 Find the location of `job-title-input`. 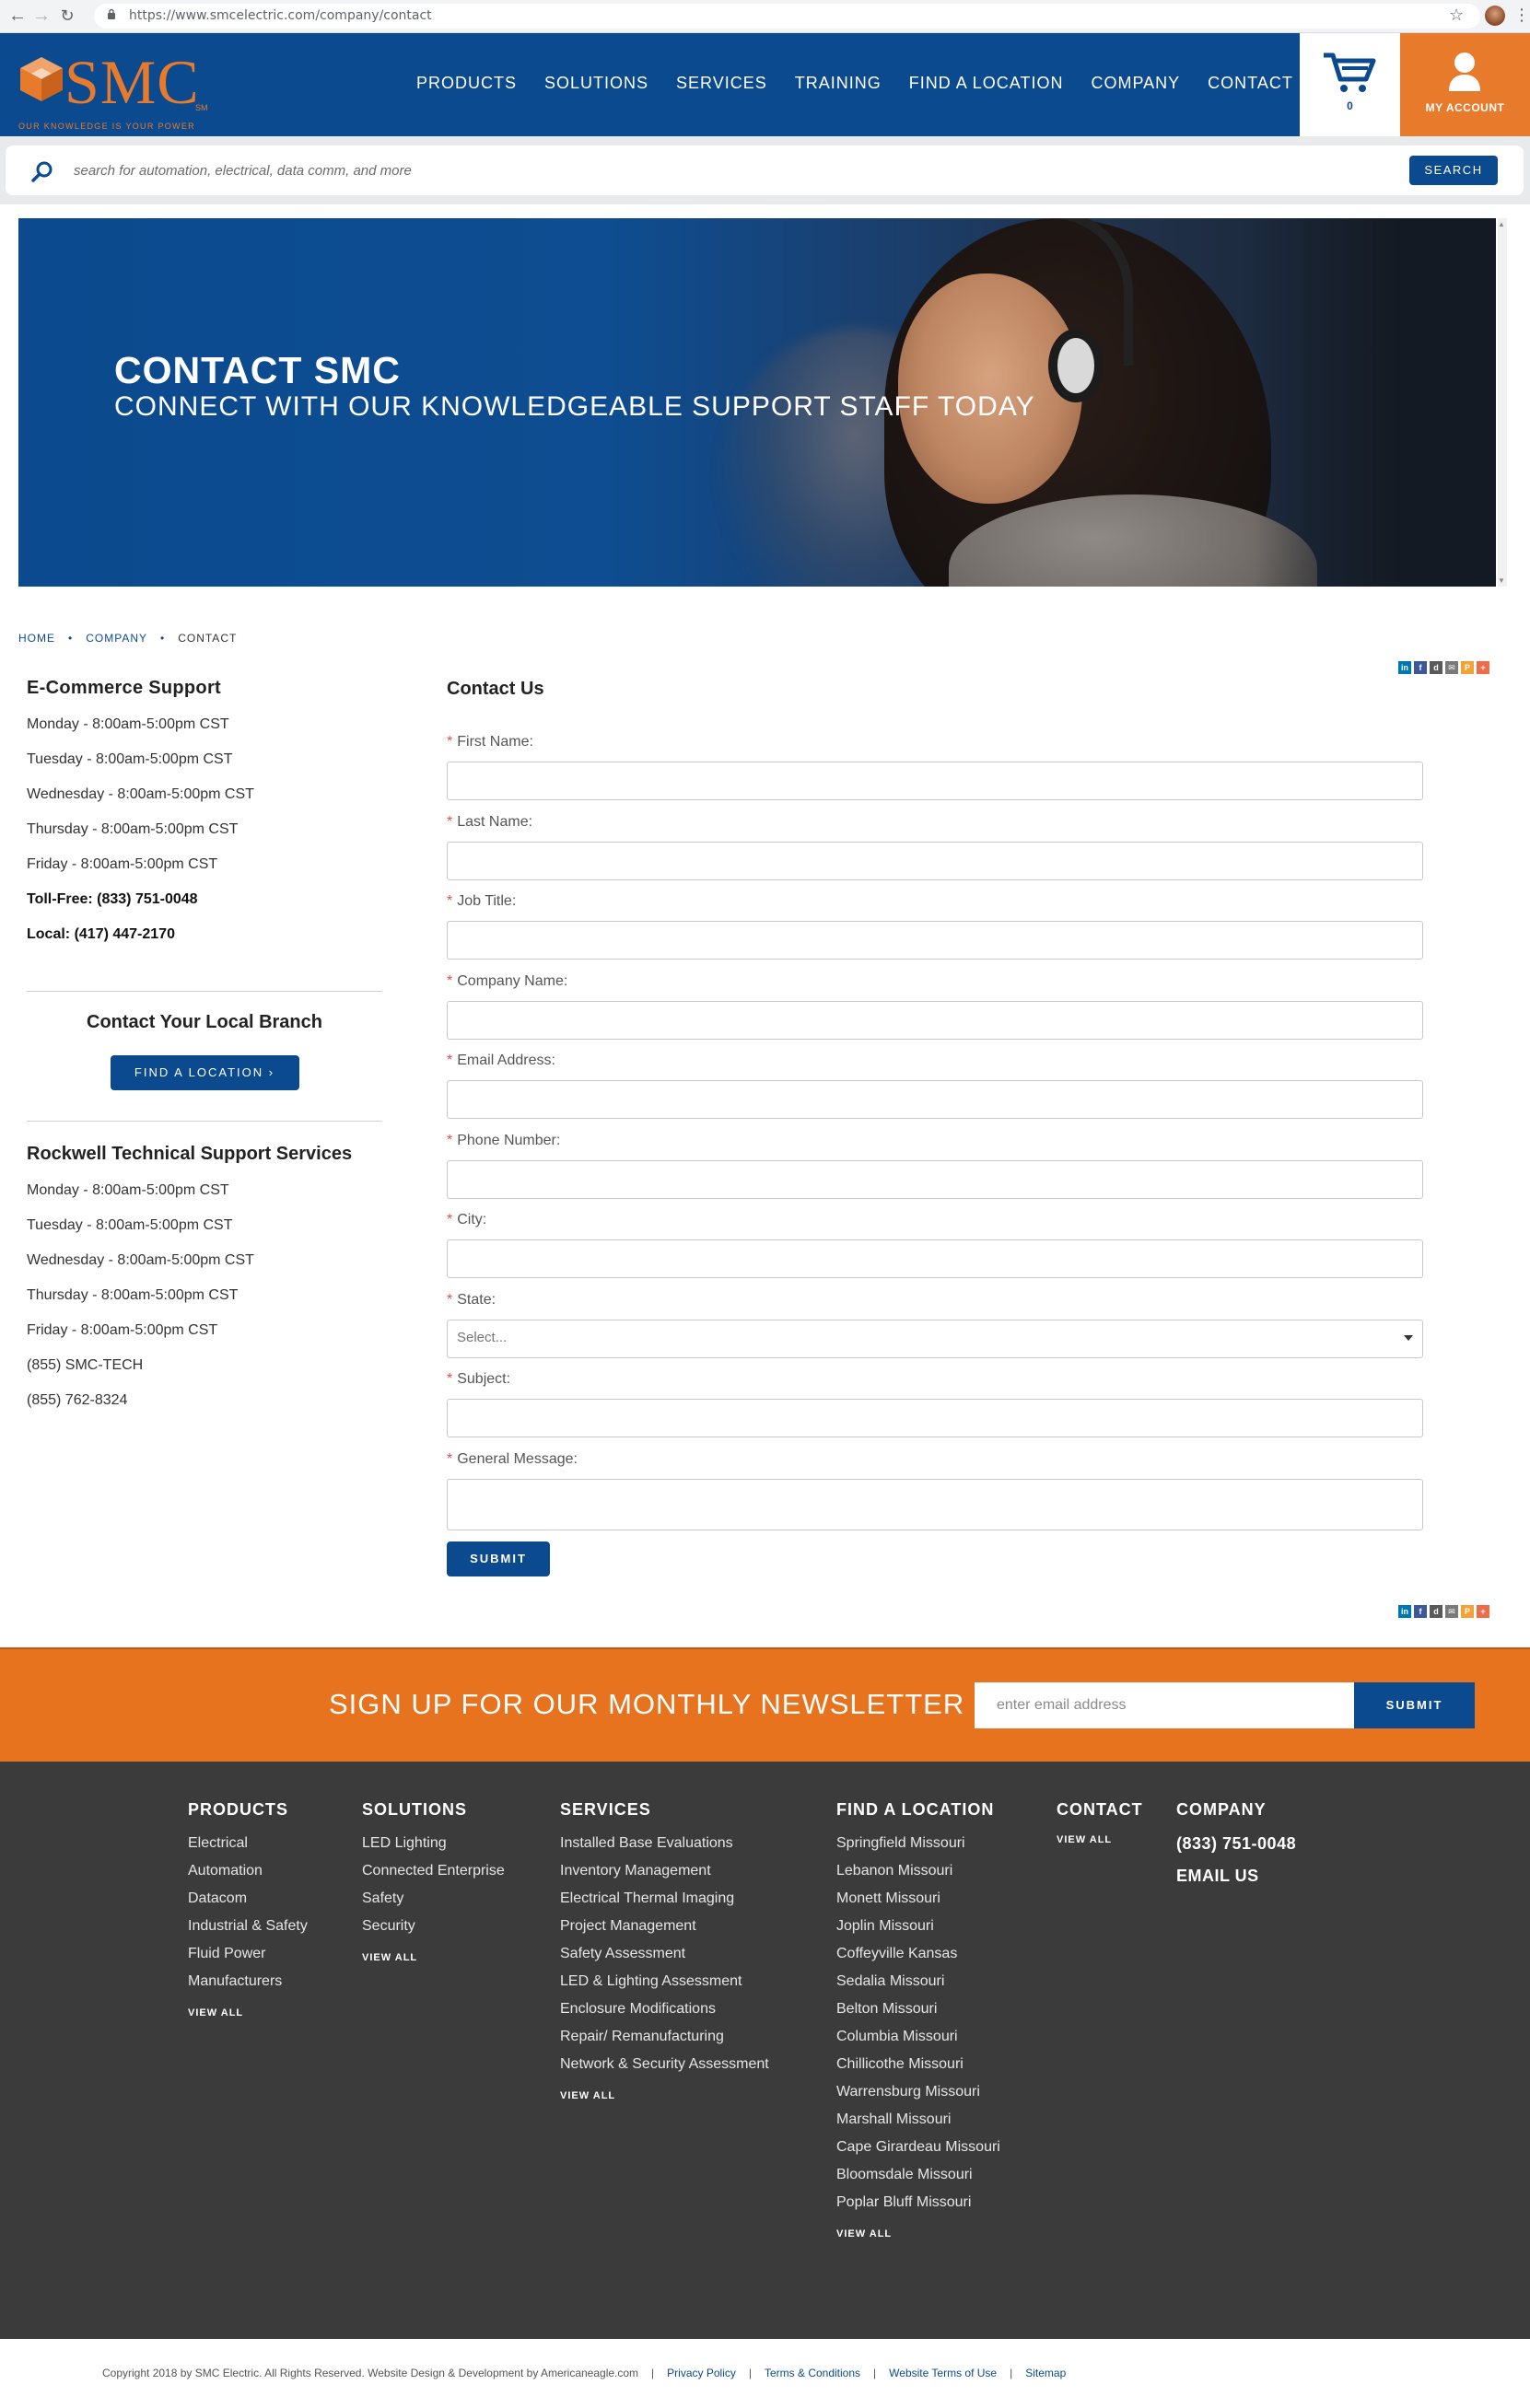

job-title-input is located at coordinates (935, 940).